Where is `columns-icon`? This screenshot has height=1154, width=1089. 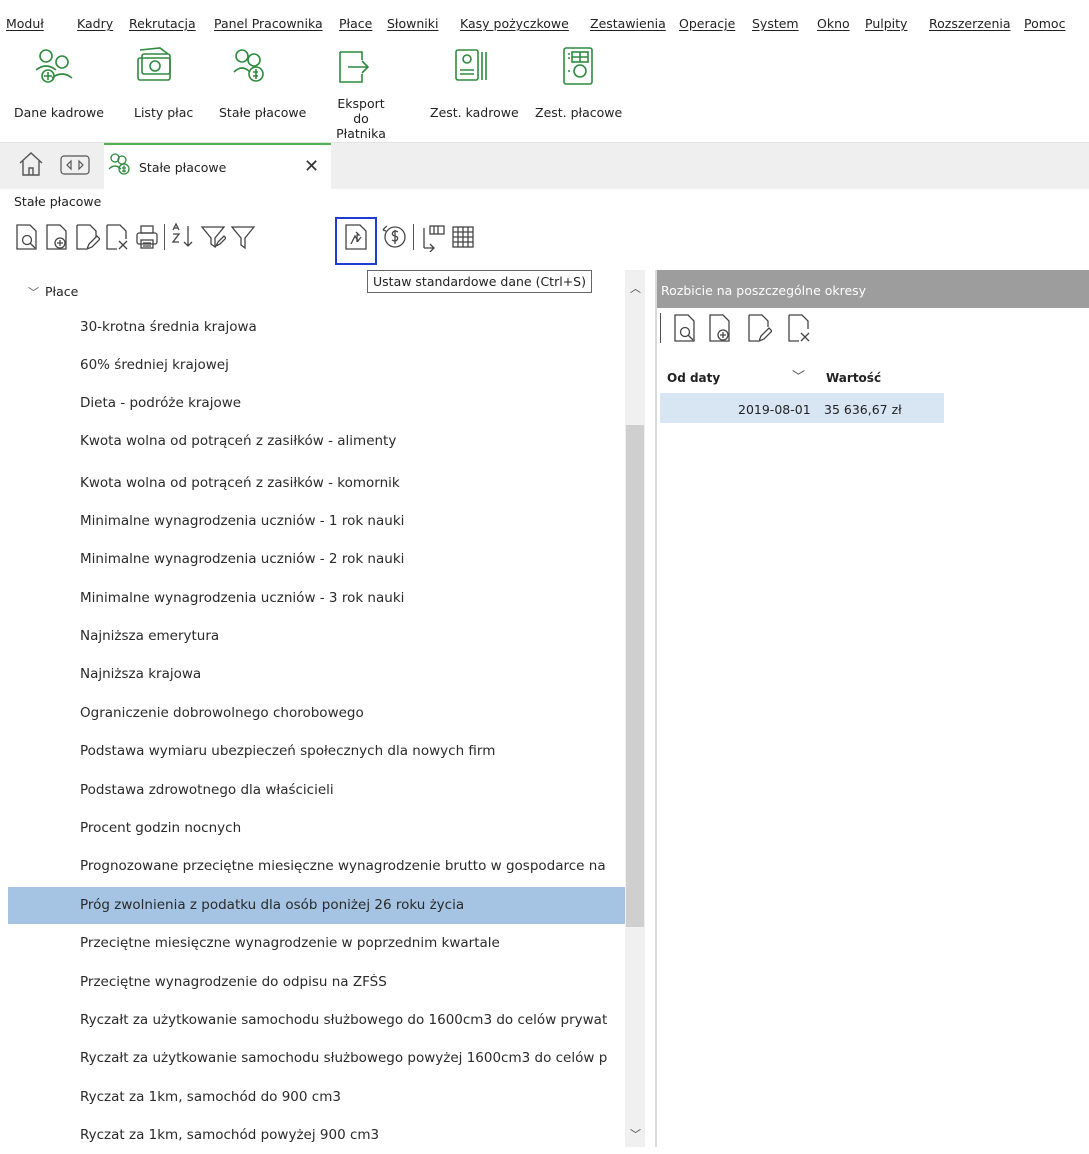 columns-icon is located at coordinates (433, 237).